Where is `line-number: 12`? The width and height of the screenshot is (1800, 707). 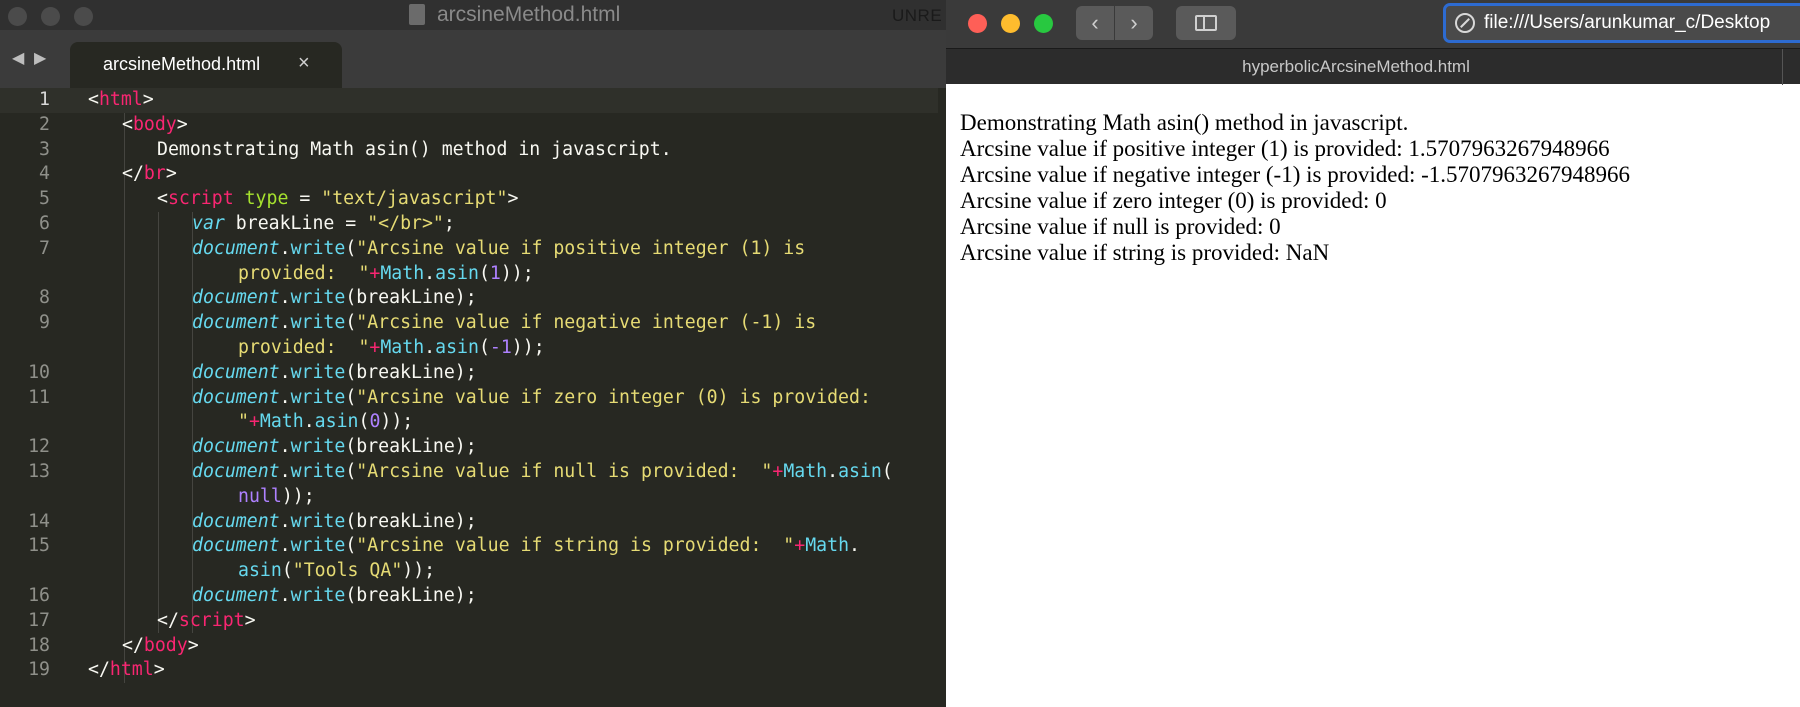
line-number: 12 is located at coordinates (39, 447).